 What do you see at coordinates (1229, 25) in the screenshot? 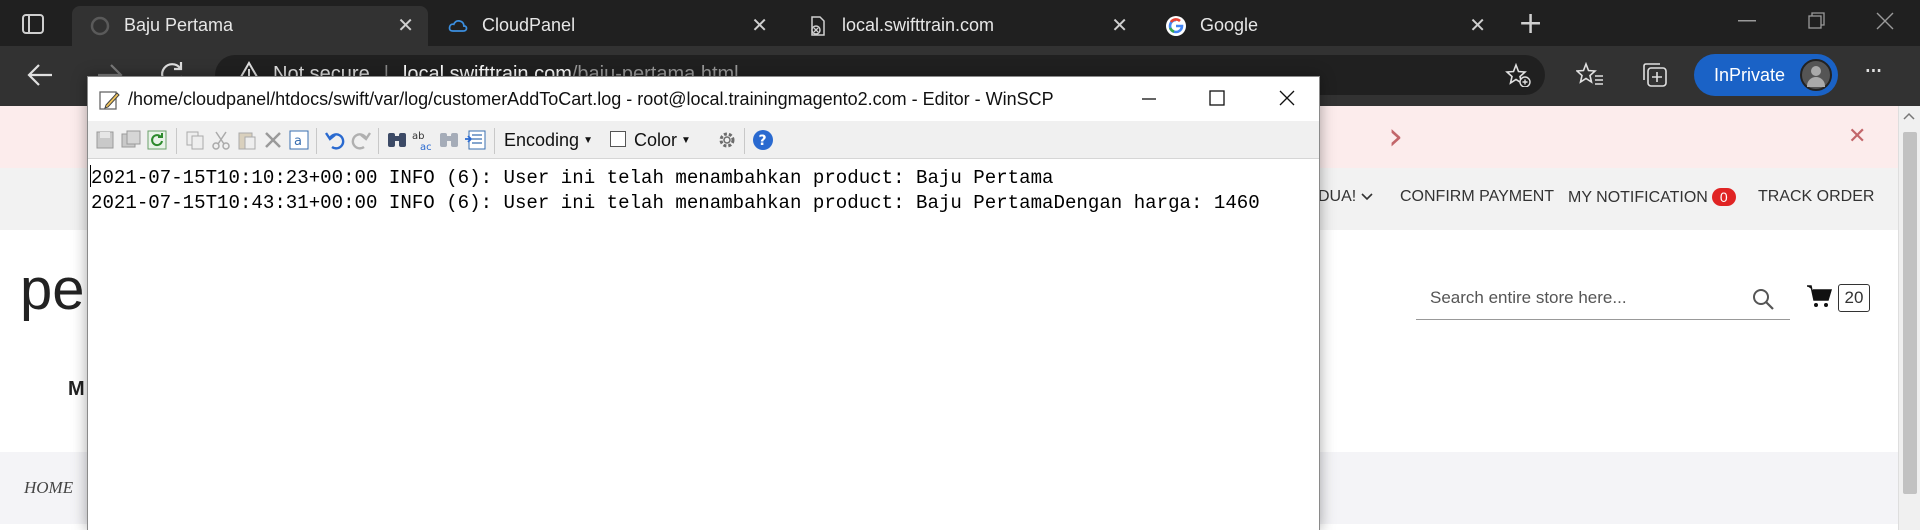
I see `tab-title: Google` at bounding box center [1229, 25].